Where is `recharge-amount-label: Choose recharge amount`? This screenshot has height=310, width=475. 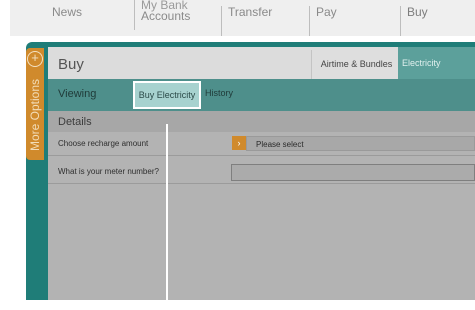
recharge-amount-label: Choose recharge amount is located at coordinates (103, 143).